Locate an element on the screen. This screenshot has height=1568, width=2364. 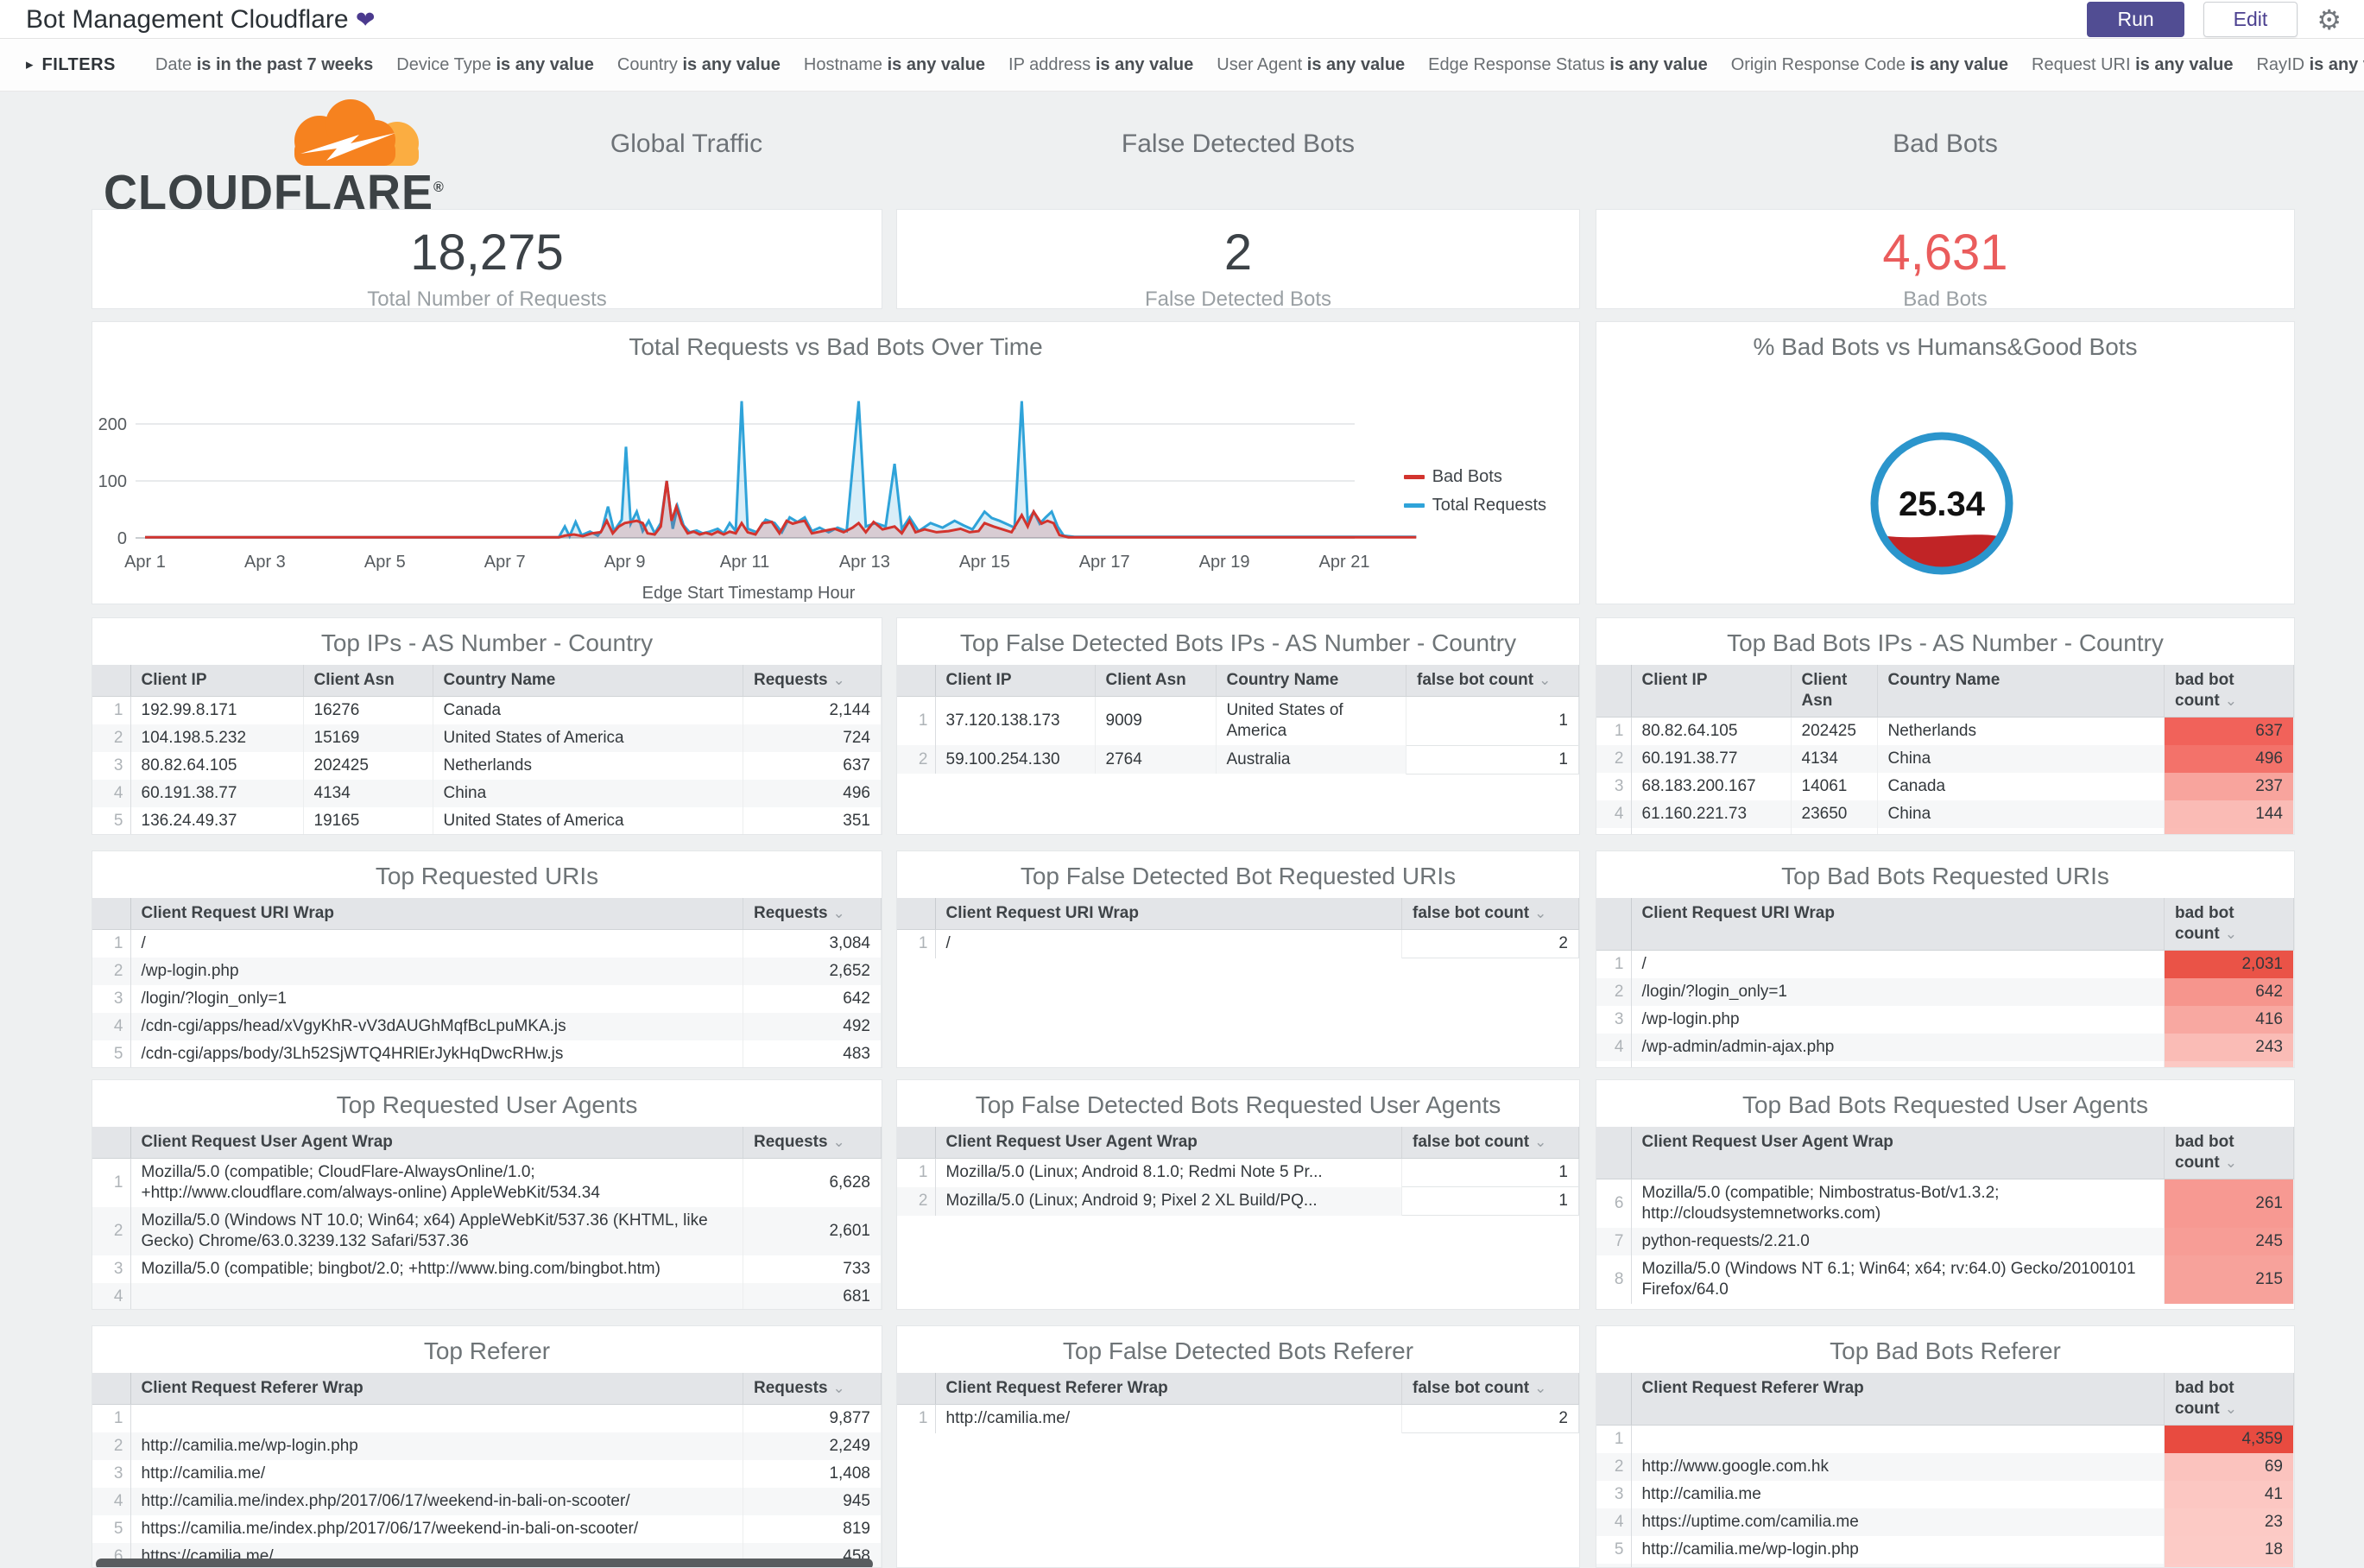
column-header: Client Asn is located at coordinates (1834, 692).